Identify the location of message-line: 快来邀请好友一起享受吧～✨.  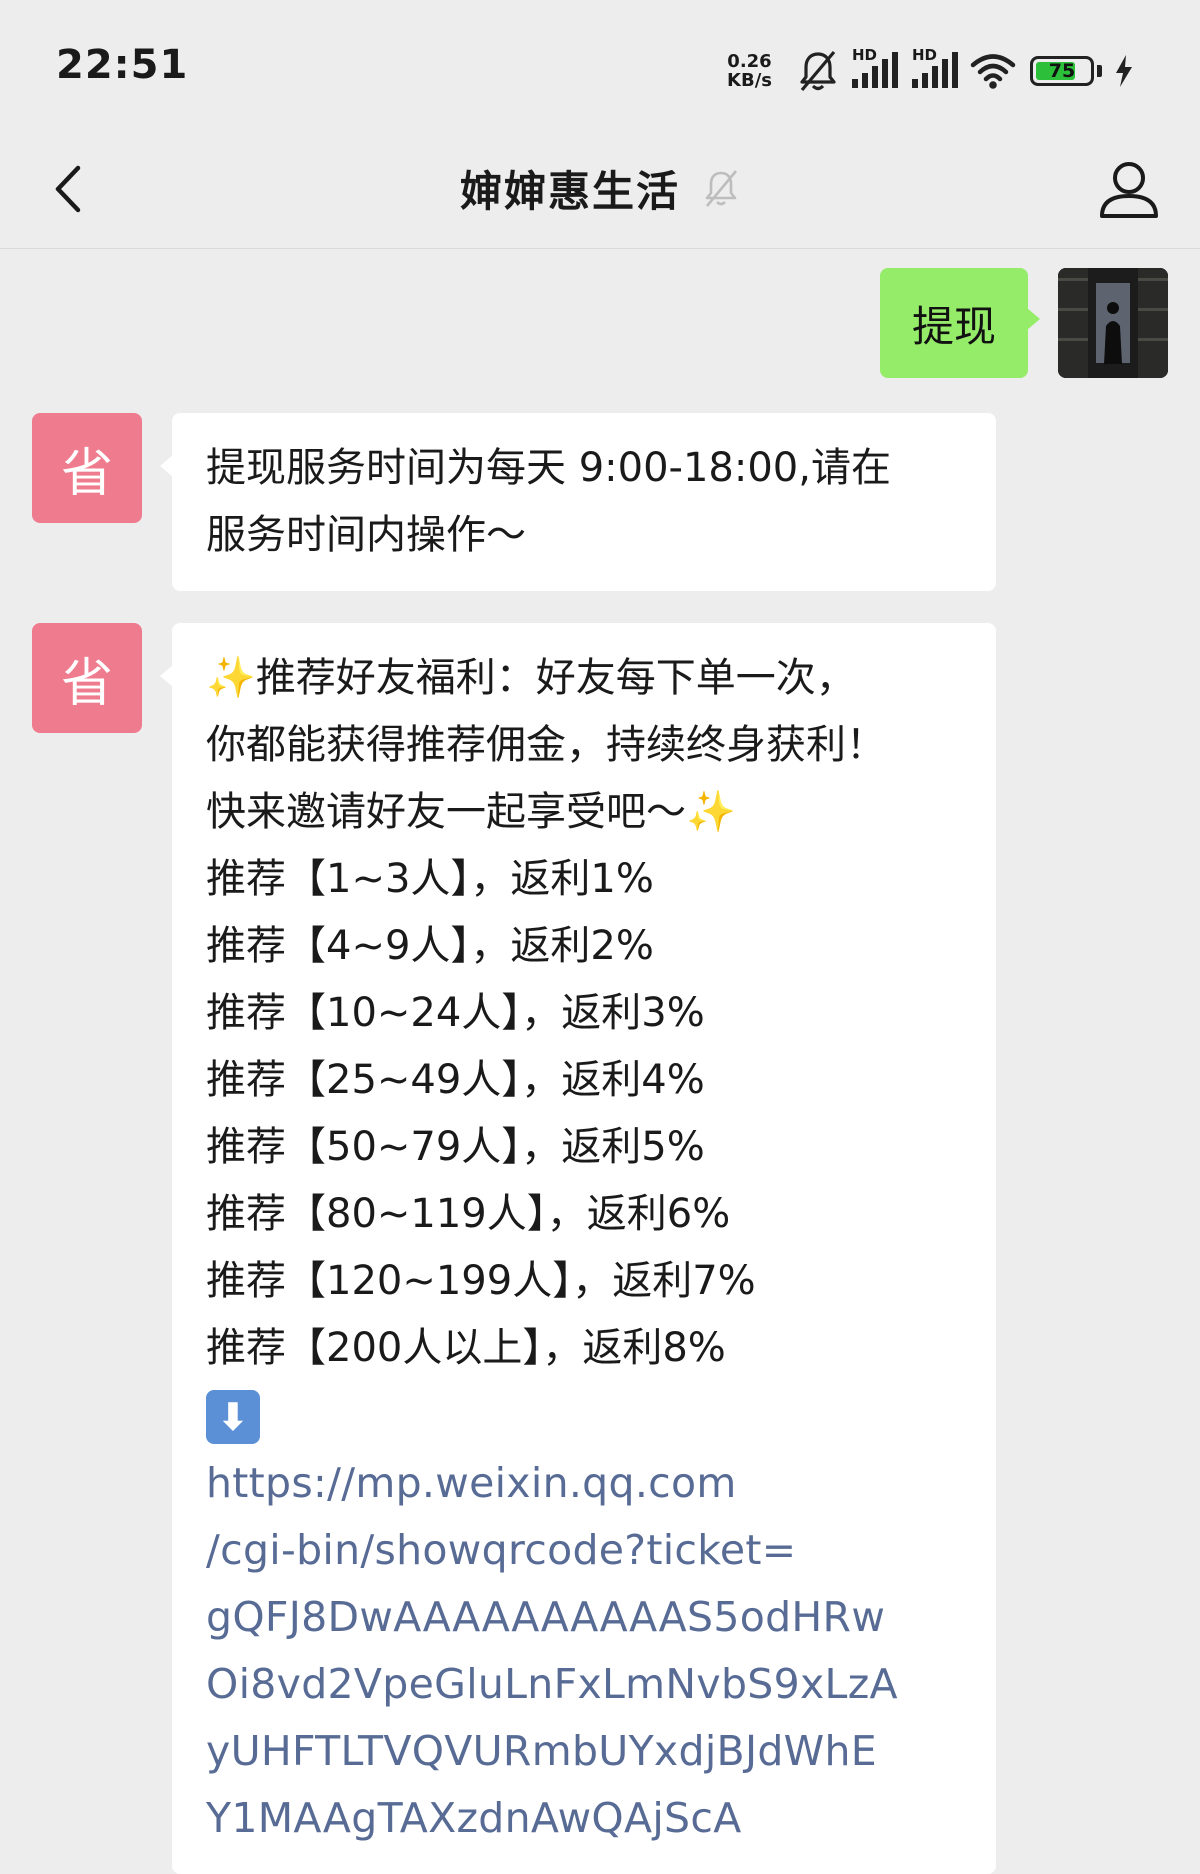
(585, 812).